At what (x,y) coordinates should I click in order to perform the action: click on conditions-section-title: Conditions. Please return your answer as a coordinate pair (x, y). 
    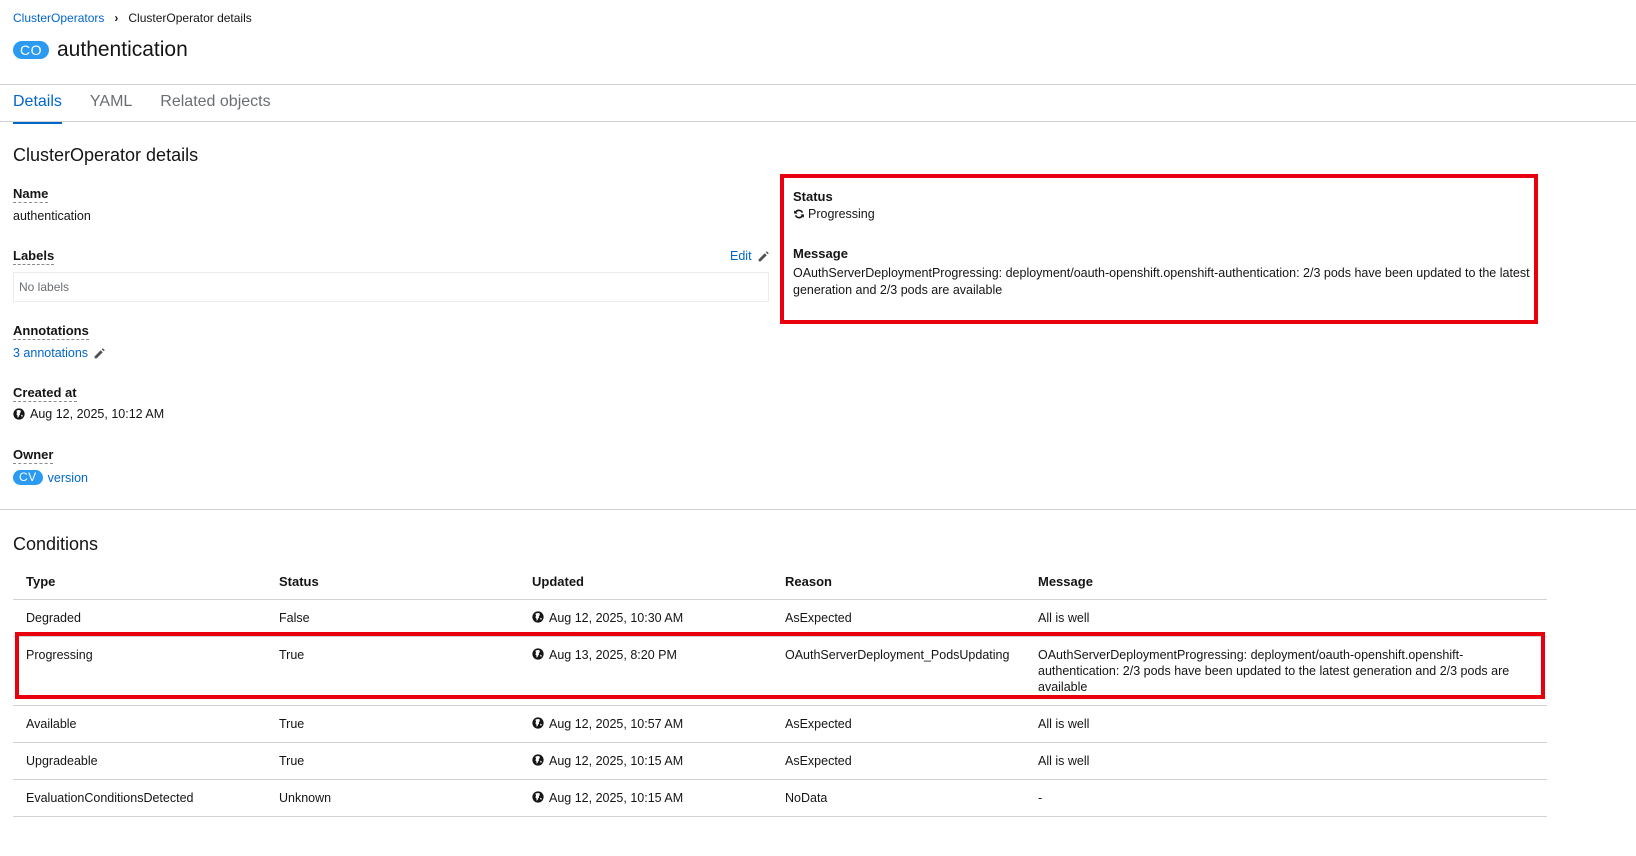
    Looking at the image, I should click on (56, 544).